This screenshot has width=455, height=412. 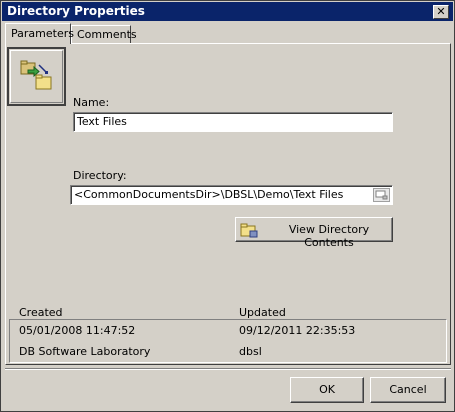 What do you see at coordinates (233, 122) in the screenshot?
I see `name-field: Text Files` at bounding box center [233, 122].